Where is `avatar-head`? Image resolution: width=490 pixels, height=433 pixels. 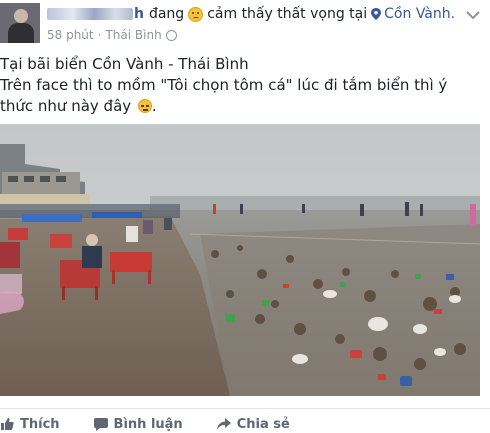
avatar-head is located at coordinates (21, 16).